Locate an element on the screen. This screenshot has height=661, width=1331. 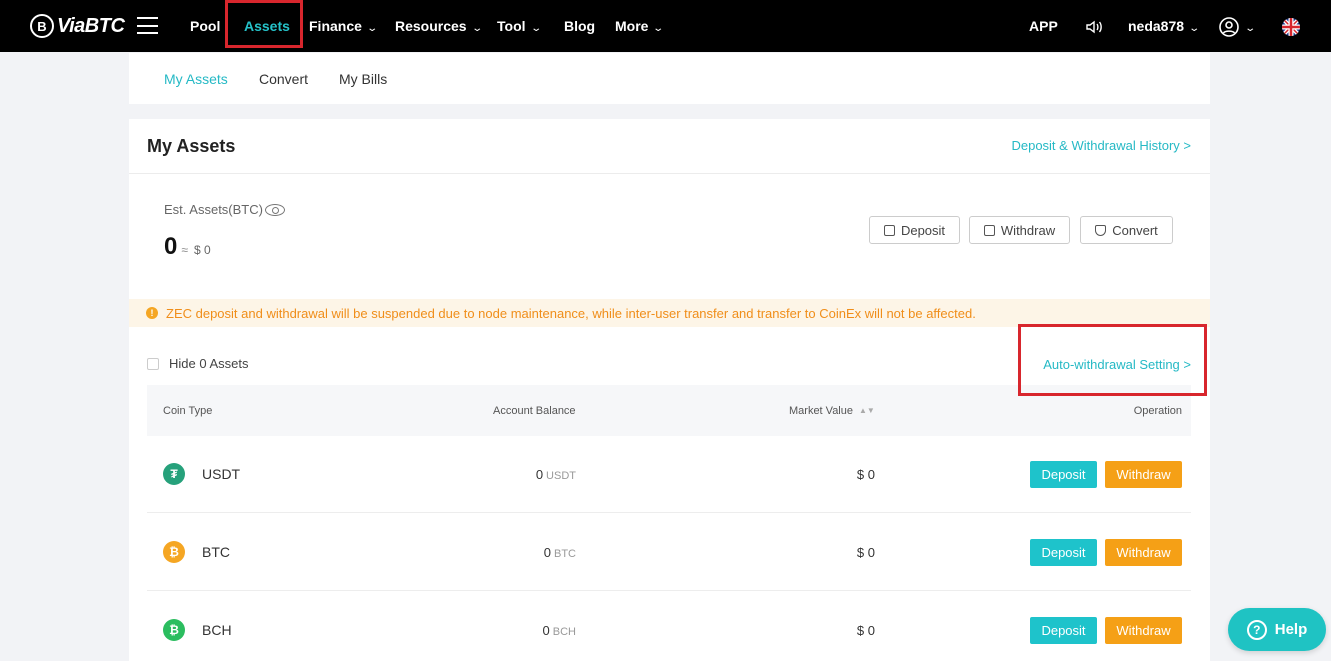
hide-zero-checkbox is located at coordinates (153, 363).